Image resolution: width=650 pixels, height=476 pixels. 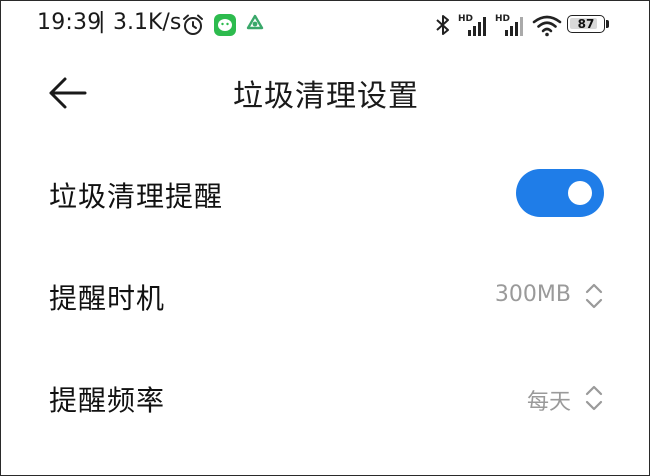 What do you see at coordinates (147, 22) in the screenshot?
I see `network-speed: 3.1K/s` at bounding box center [147, 22].